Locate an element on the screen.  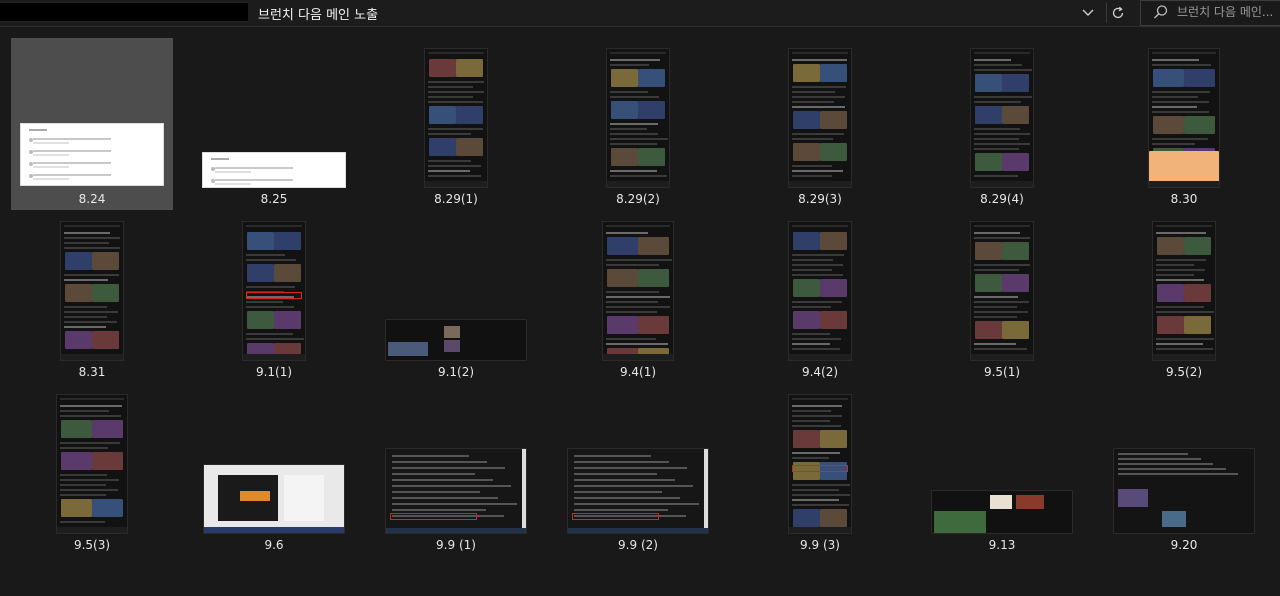
thumbnail-tile: 8.29(3) is located at coordinates (820, 124).